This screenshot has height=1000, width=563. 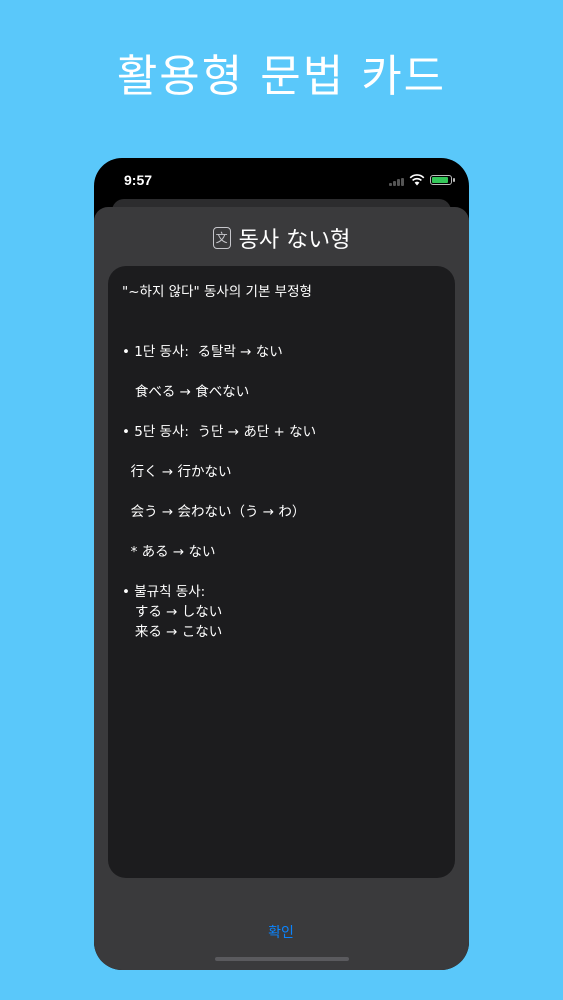 I want to click on translate-icon: 文, so click(x=221, y=238).